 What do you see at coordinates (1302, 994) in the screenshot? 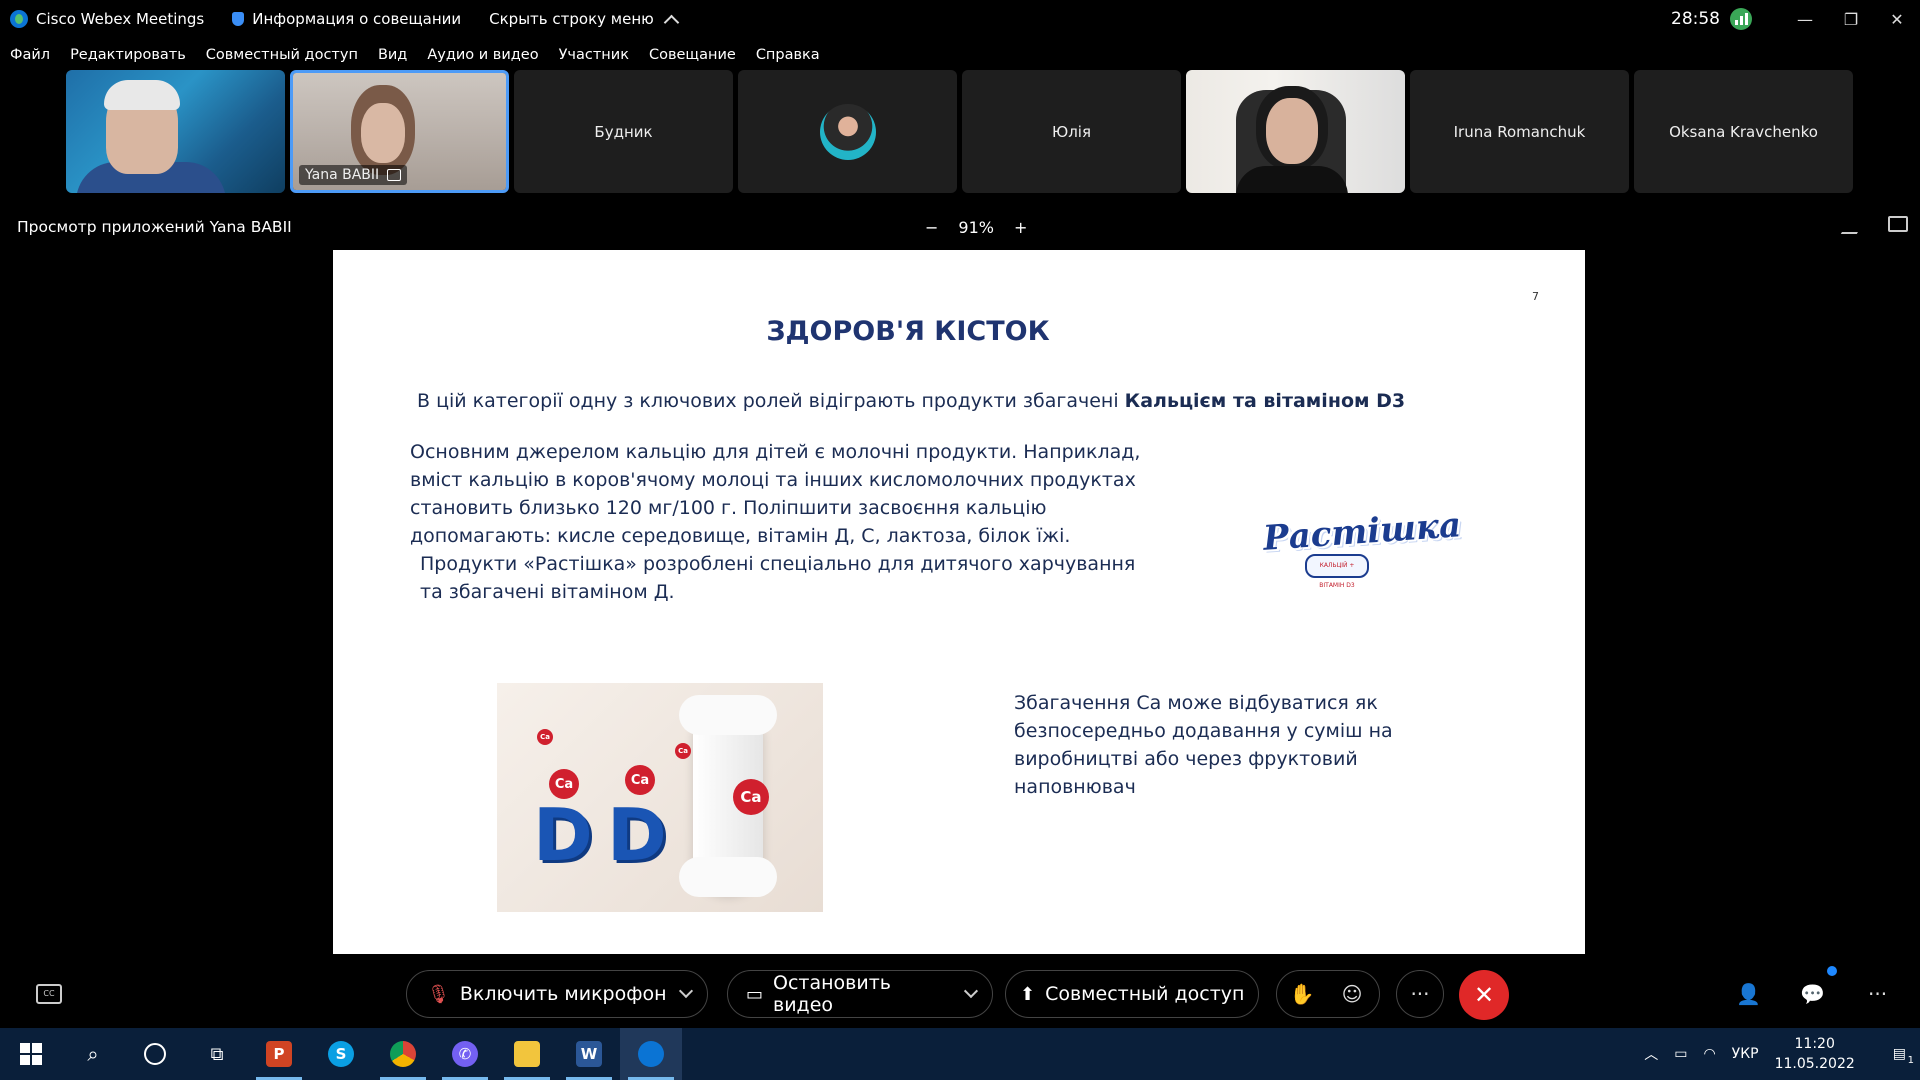
I see `raise-hand-icon: ✋` at bounding box center [1302, 994].